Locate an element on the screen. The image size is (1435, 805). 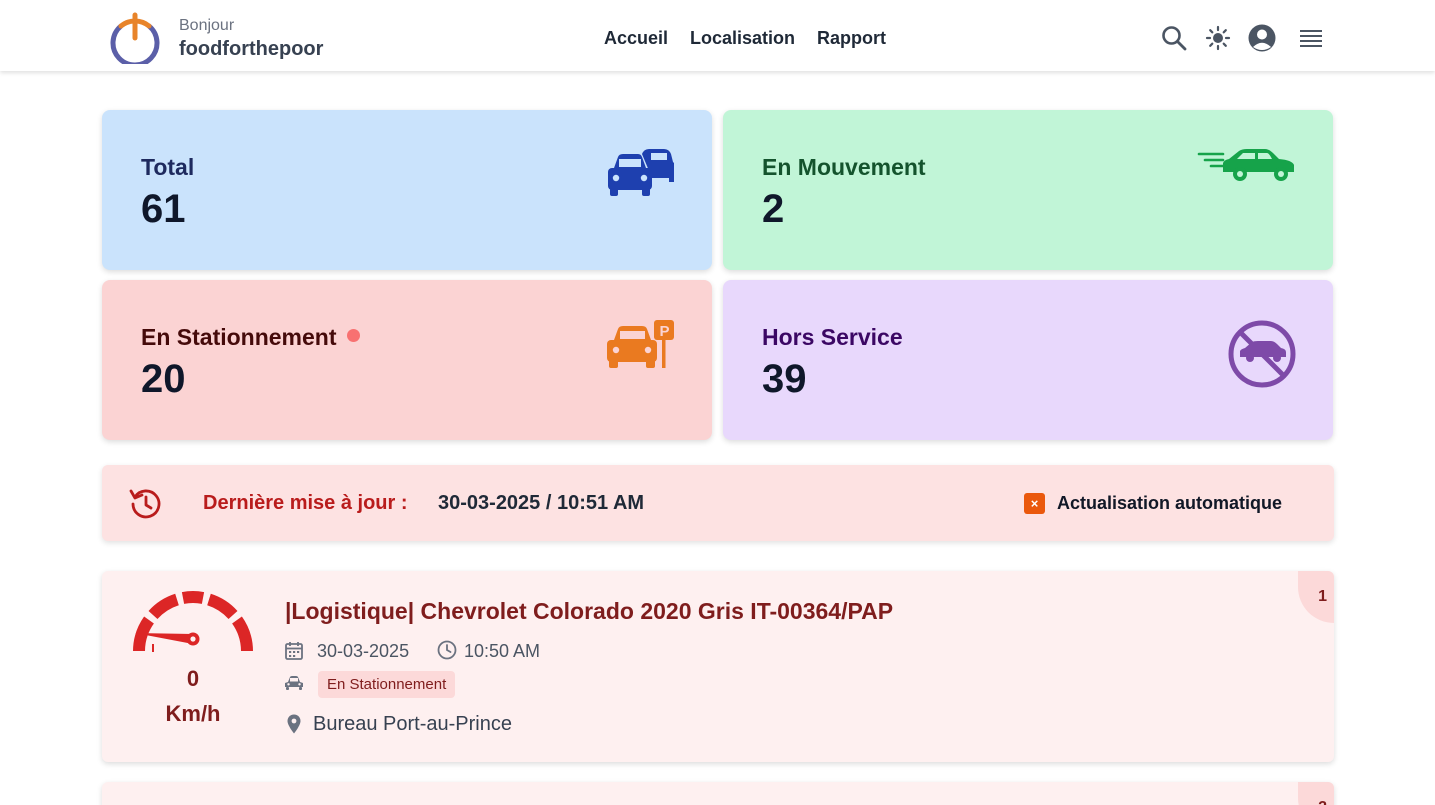
card-hors-service-value: 39 is located at coordinates (784, 379).